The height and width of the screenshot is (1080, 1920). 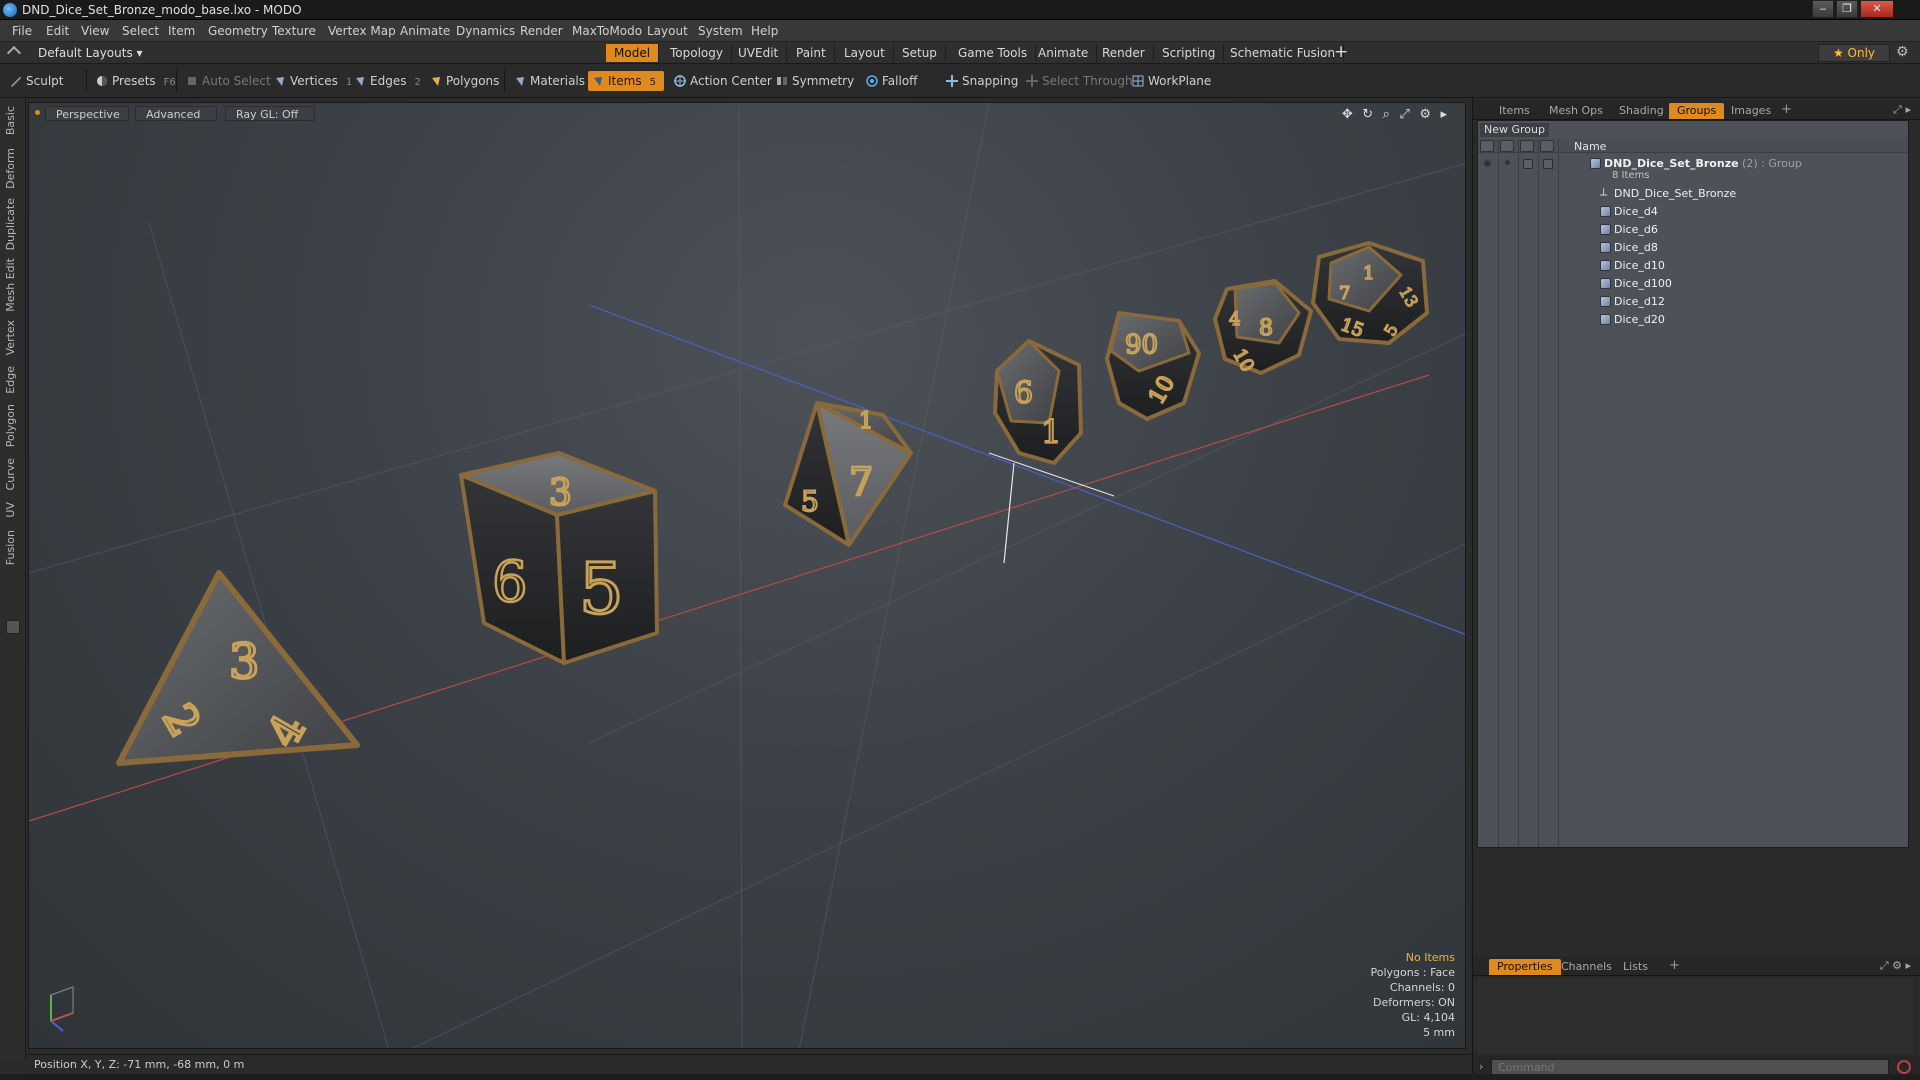 What do you see at coordinates (1854, 53) in the screenshot?
I see `only-button: ★ Only` at bounding box center [1854, 53].